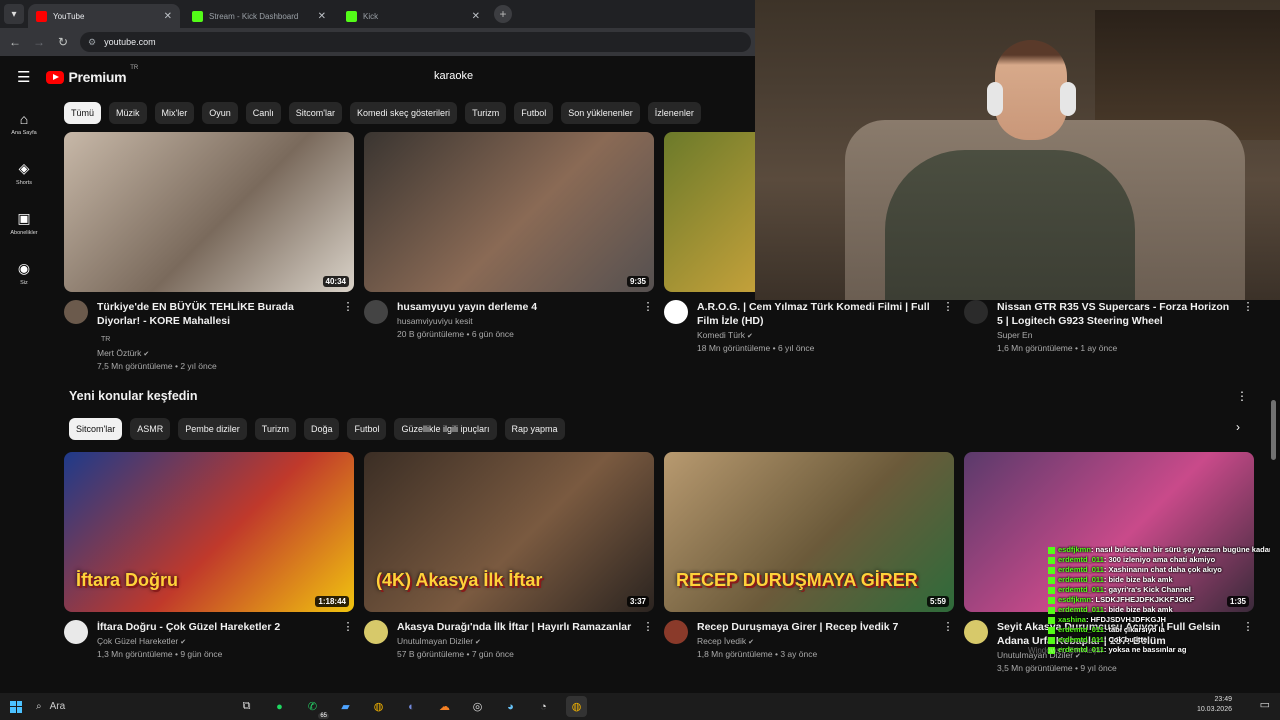 The height and width of the screenshot is (720, 1280). Describe the element at coordinates (96, 429) in the screenshot. I see `topic-chip: Sitcom'lar` at that location.